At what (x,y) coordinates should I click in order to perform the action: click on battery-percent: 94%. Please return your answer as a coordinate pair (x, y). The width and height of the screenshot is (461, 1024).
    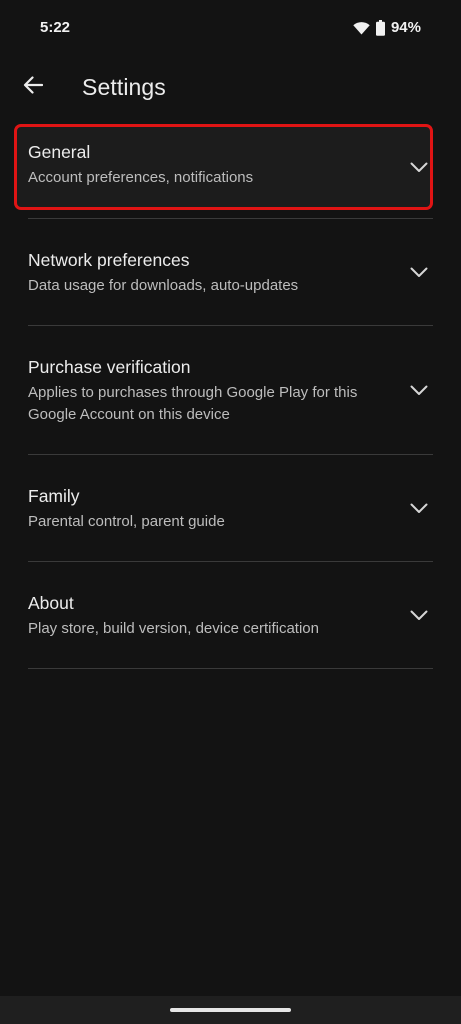
    Looking at the image, I should click on (405, 27).